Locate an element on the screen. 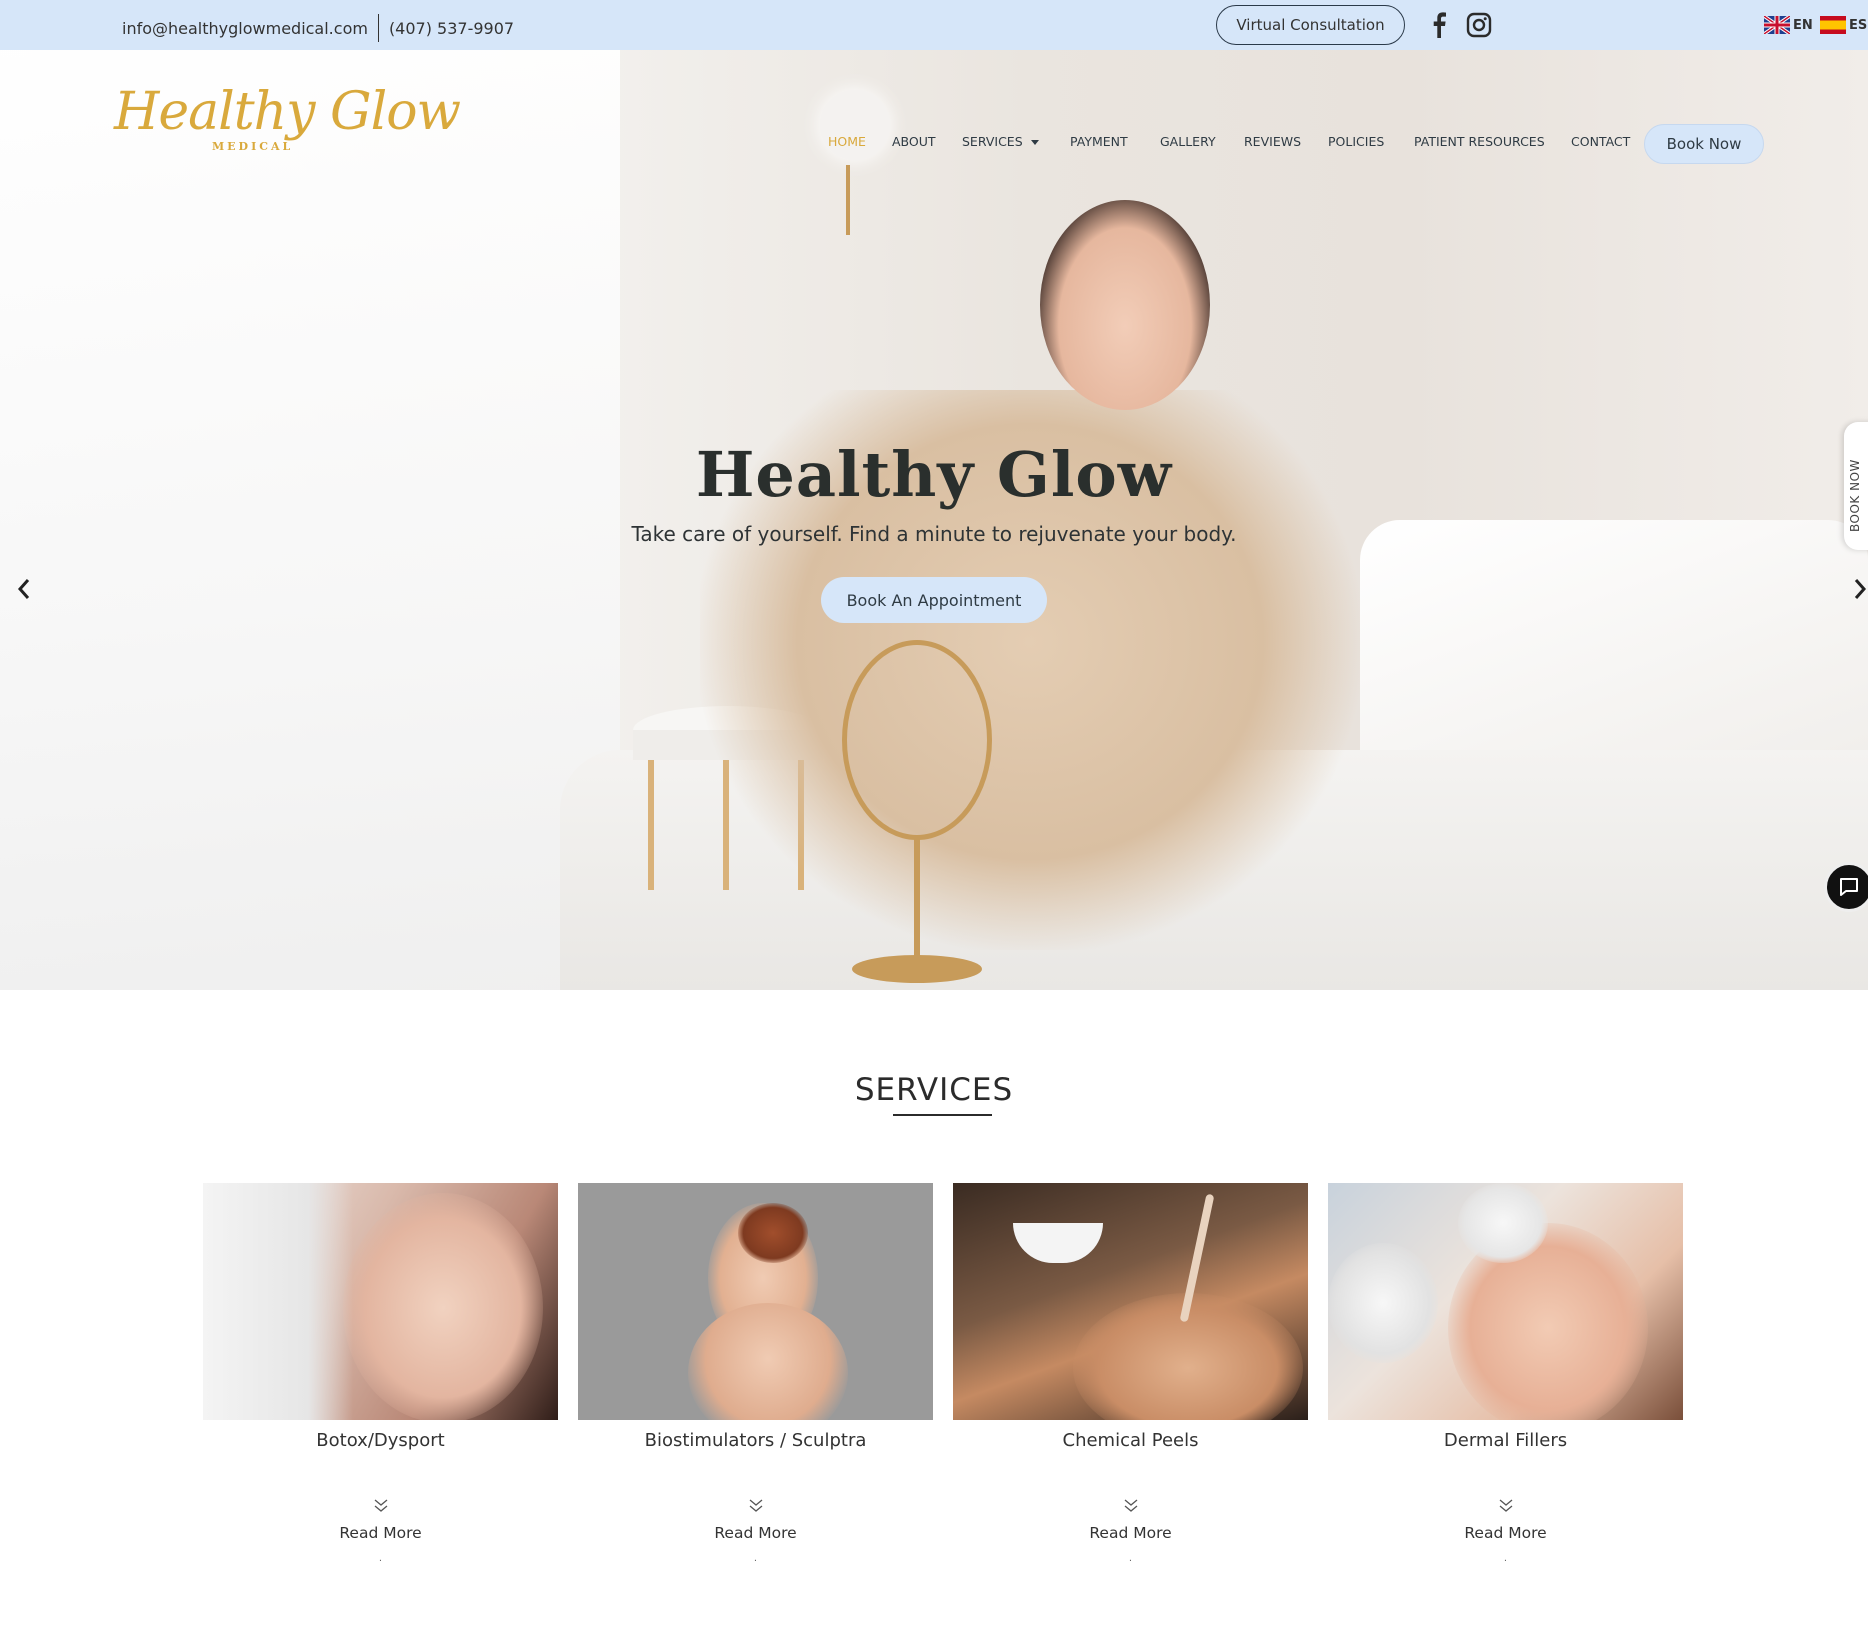  instagram-icon is located at coordinates (1479, 27).